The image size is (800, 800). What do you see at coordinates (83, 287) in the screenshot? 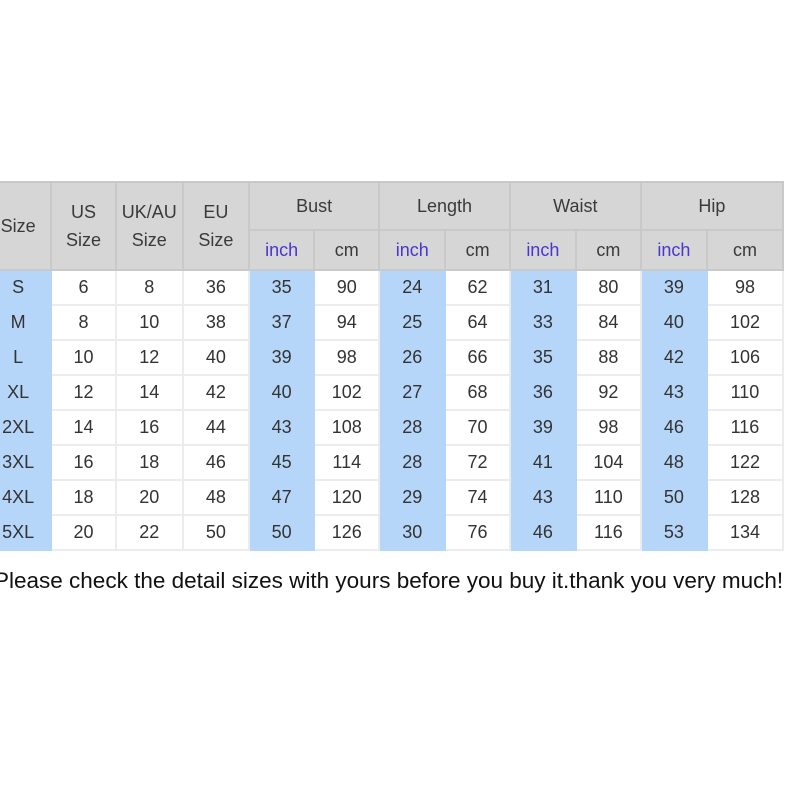
I see `table-cell: 6` at bounding box center [83, 287].